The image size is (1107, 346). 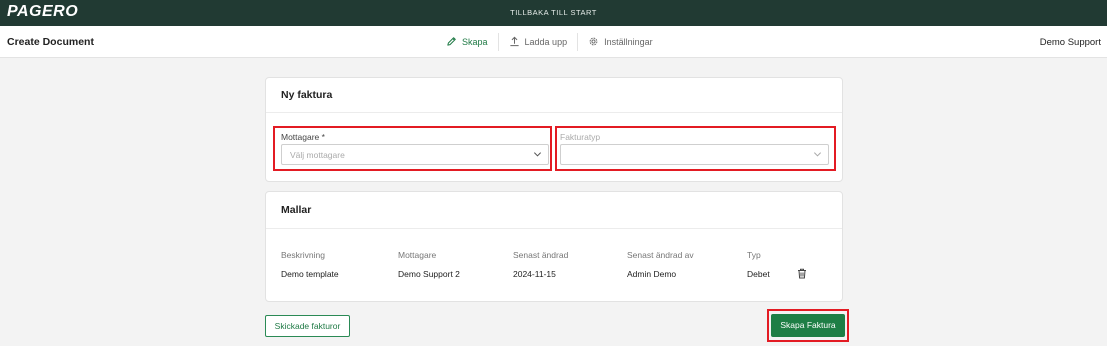 I want to click on column-header-actions, so click(x=812, y=255).